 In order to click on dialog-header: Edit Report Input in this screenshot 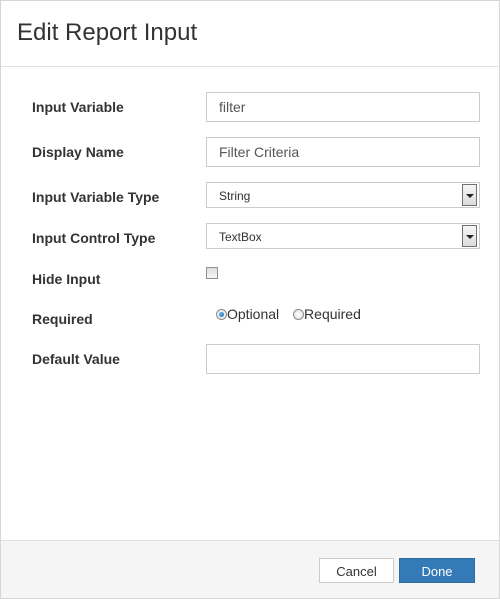, I will do `click(250, 34)`.